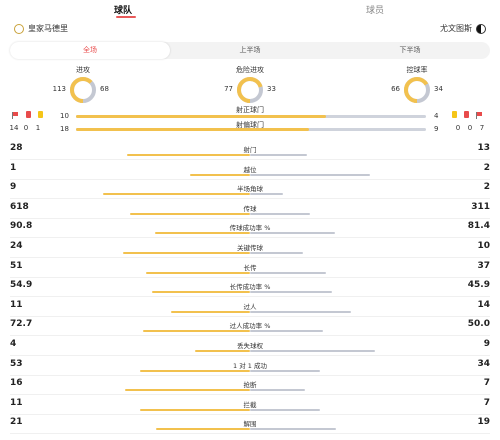  I want to click on stat-row: 24 关键传球 10, so click(250, 248).